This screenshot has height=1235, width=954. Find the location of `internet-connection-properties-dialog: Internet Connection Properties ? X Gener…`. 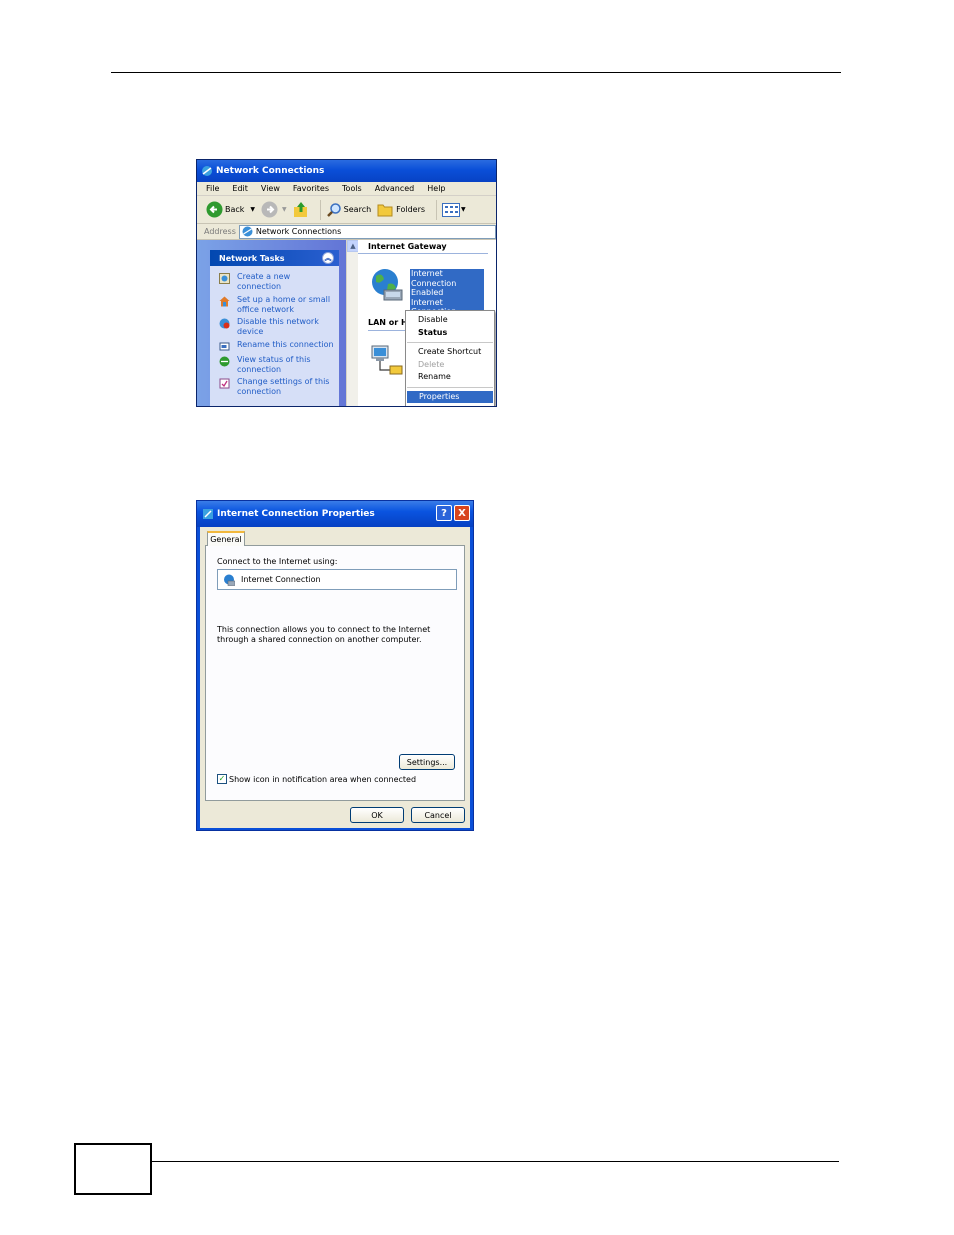

internet-connection-properties-dialog: Internet Connection Properties ? X Gener… is located at coordinates (335, 665).